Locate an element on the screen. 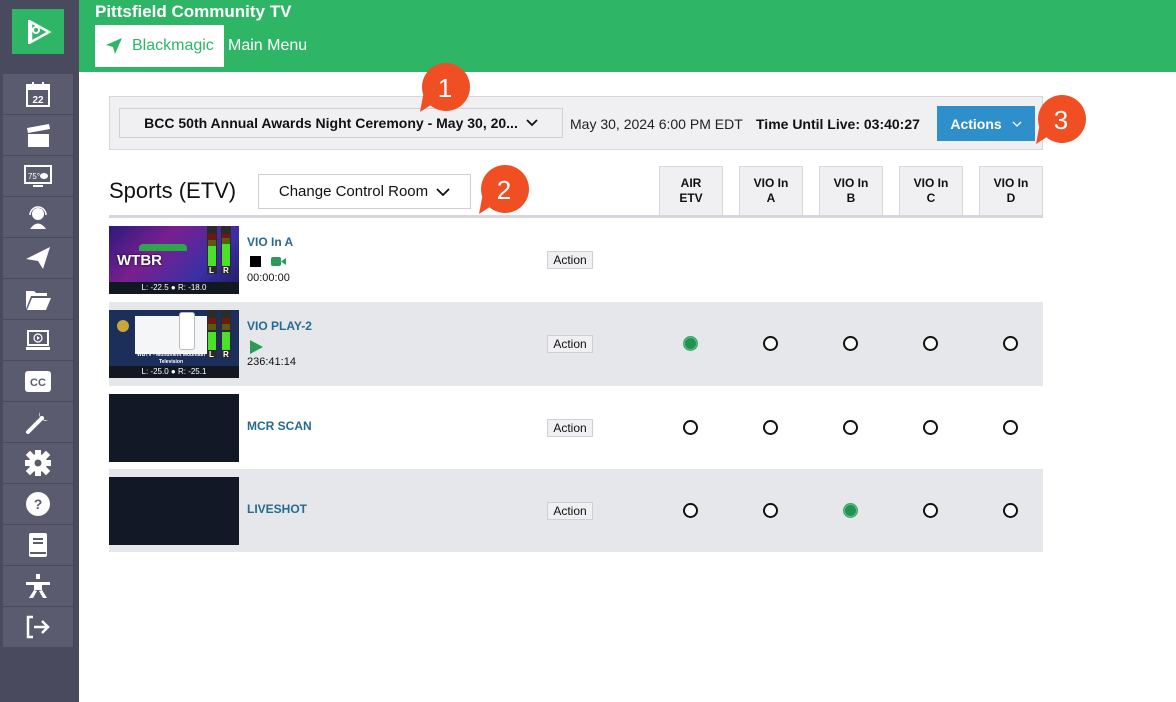 The image size is (1176, 702). control-room-location-button: Blackmagic is located at coordinates (159, 46).